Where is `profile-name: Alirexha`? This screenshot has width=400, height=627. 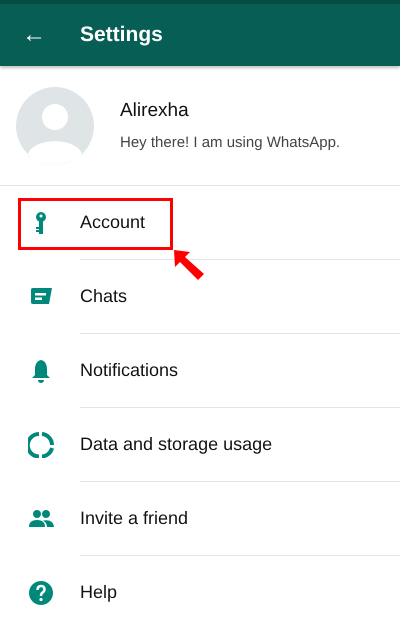
profile-name: Alirexha is located at coordinates (155, 111).